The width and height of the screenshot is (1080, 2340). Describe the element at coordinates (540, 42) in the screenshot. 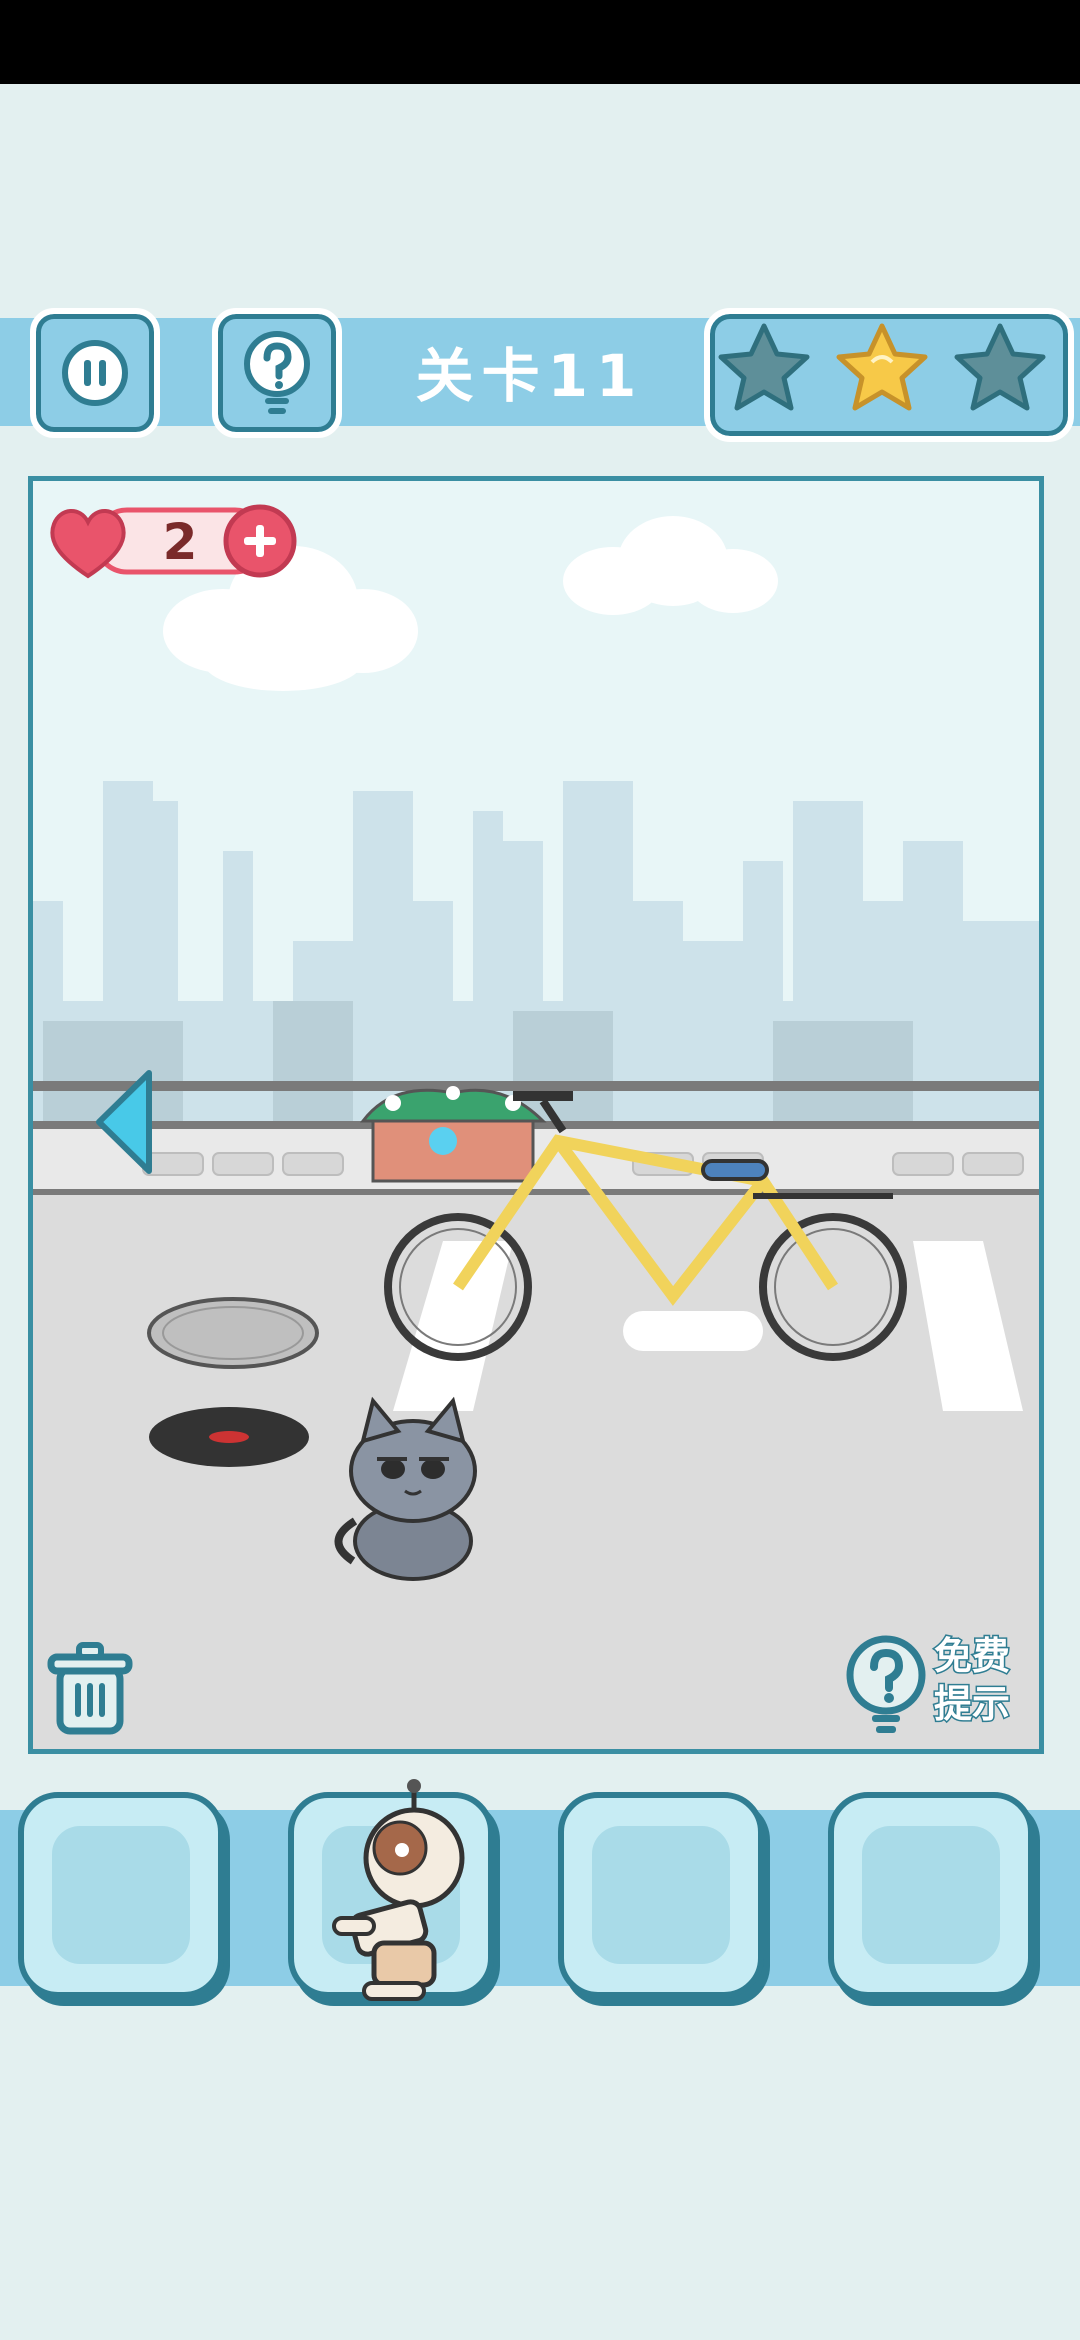

I see `status-bar` at that location.